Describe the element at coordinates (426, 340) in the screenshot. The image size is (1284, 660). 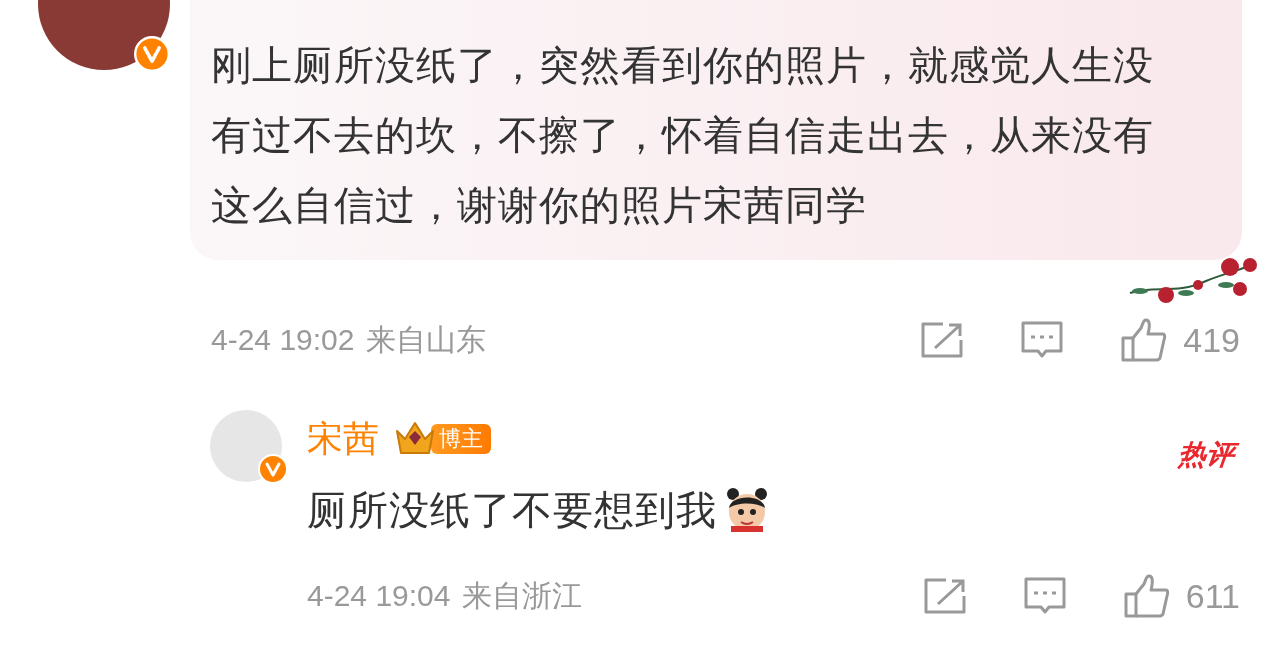
I see `comment-location: 来自山东` at that location.